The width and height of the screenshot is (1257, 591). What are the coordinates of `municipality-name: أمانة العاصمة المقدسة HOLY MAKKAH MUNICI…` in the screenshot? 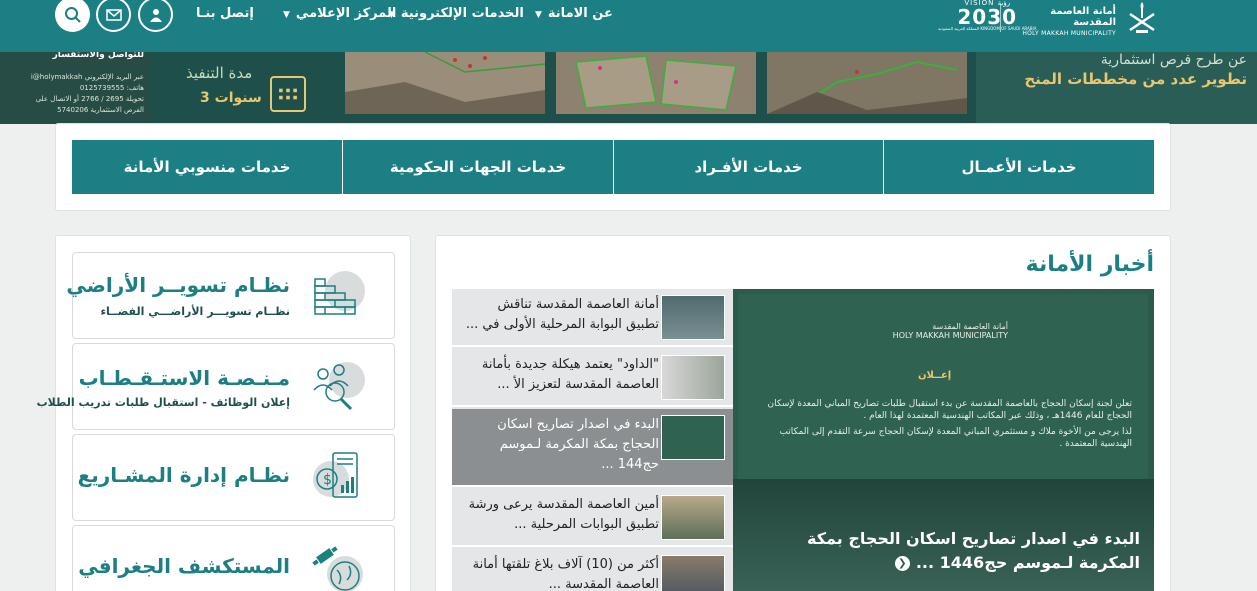 It's located at (1069, 21).